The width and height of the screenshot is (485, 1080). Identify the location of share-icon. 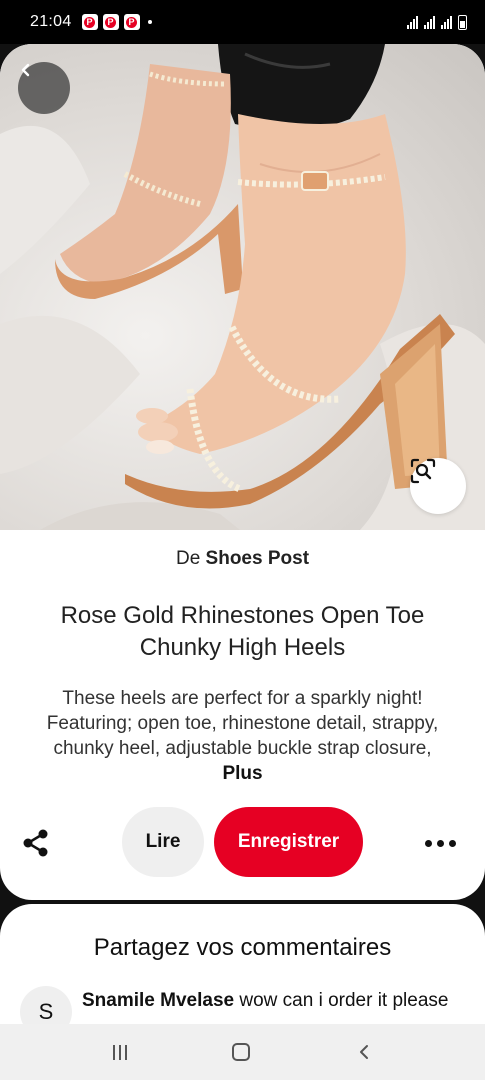
(35, 843).